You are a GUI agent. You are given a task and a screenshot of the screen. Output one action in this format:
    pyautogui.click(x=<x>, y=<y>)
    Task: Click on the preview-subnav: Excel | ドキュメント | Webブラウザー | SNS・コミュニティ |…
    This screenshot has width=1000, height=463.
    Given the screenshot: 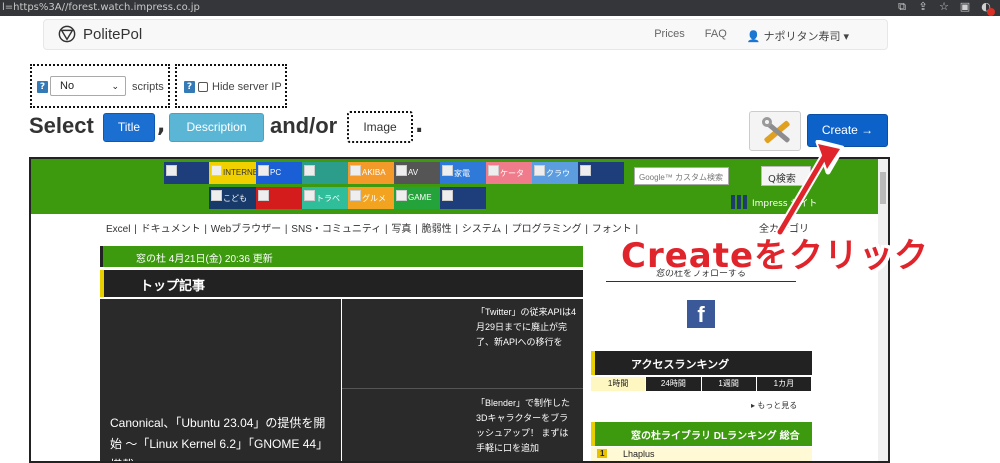 What is the action you would take?
    pyautogui.click(x=372, y=227)
    